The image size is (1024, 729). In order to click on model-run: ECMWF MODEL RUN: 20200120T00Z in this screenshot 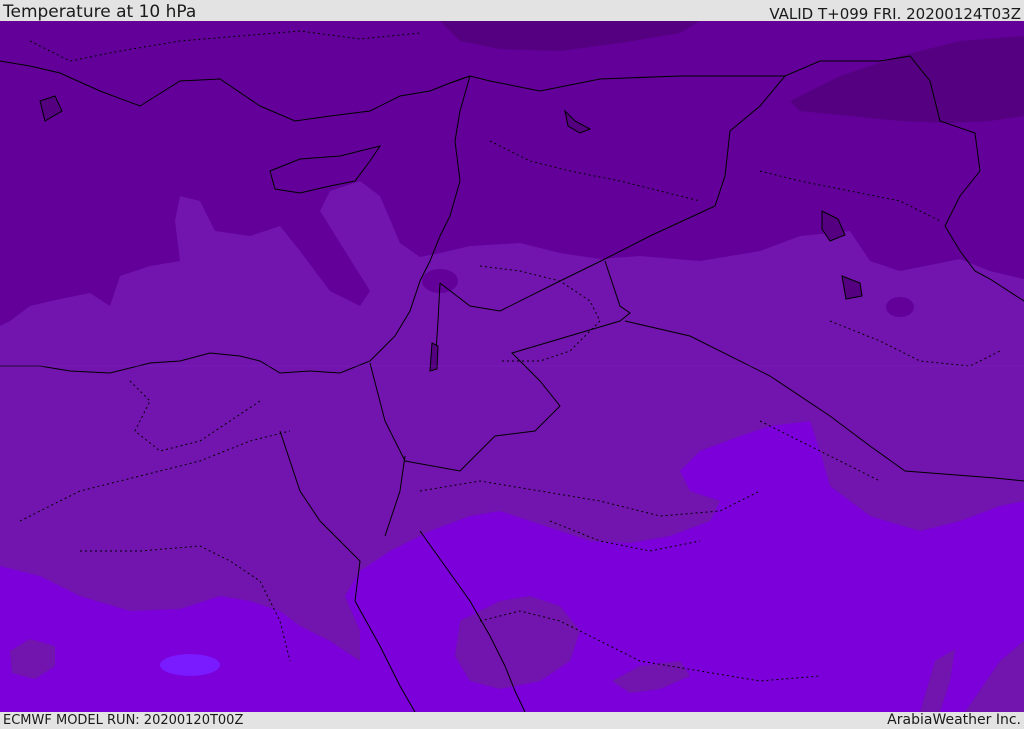, I will do `click(123, 720)`.